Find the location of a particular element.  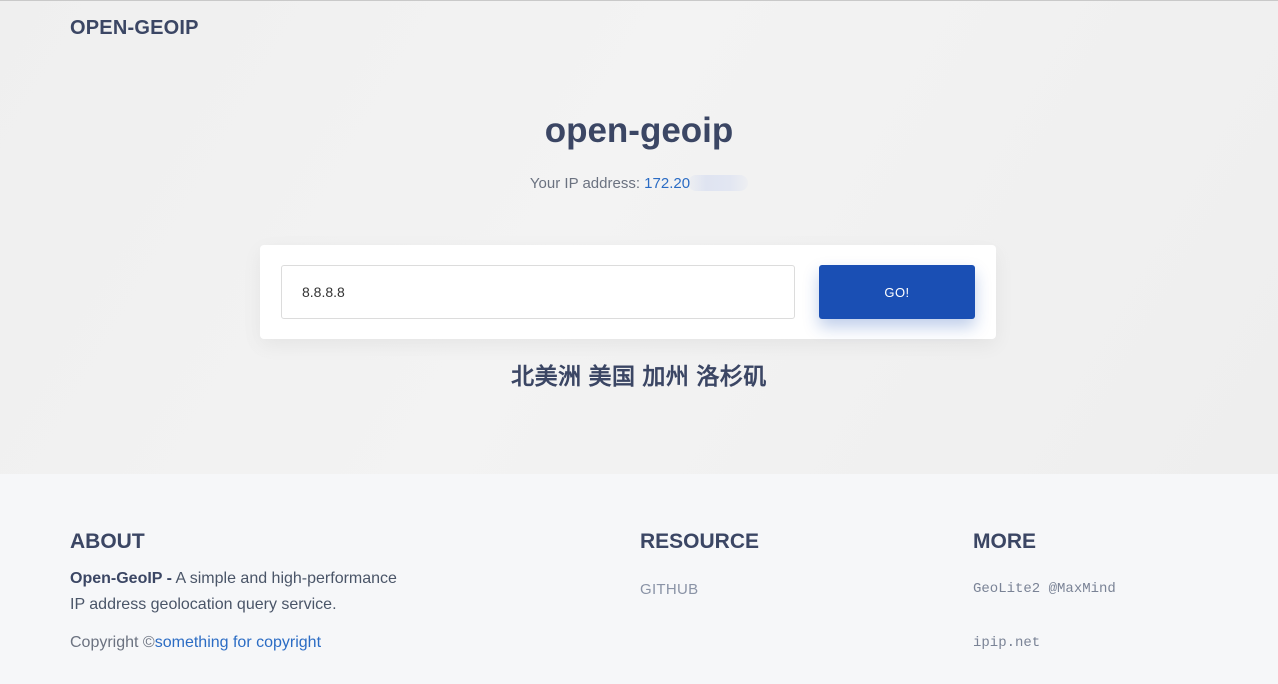

github-link: GITHUB is located at coordinates (669, 589).